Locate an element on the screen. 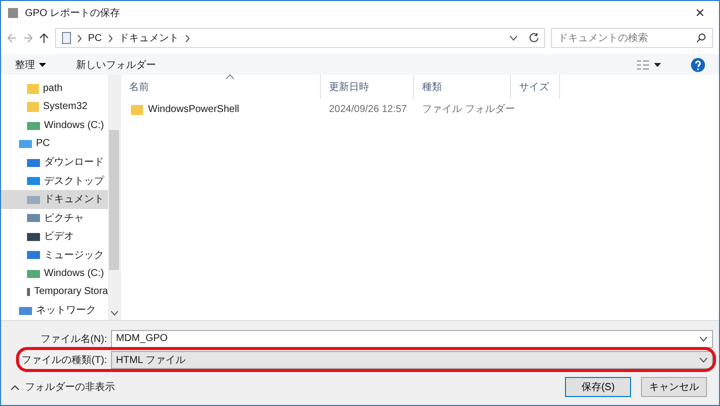  caret-icon is located at coordinates (42, 64).